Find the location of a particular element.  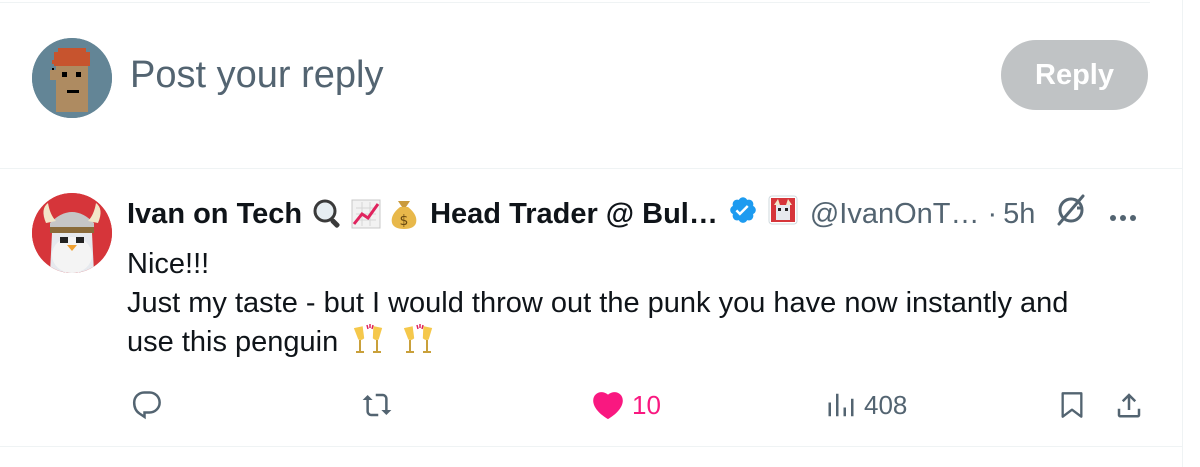

reply-action is located at coordinates (147, 405).